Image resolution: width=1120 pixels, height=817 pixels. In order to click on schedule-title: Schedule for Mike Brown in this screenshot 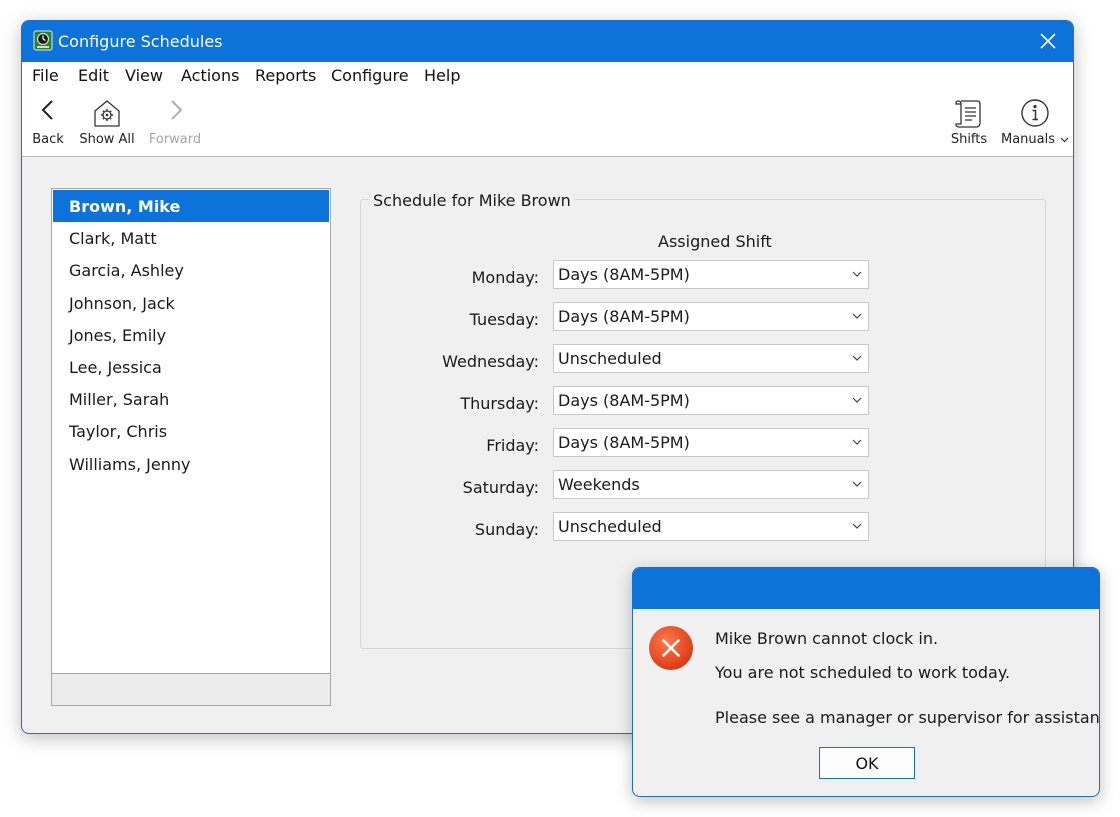, I will do `click(472, 200)`.